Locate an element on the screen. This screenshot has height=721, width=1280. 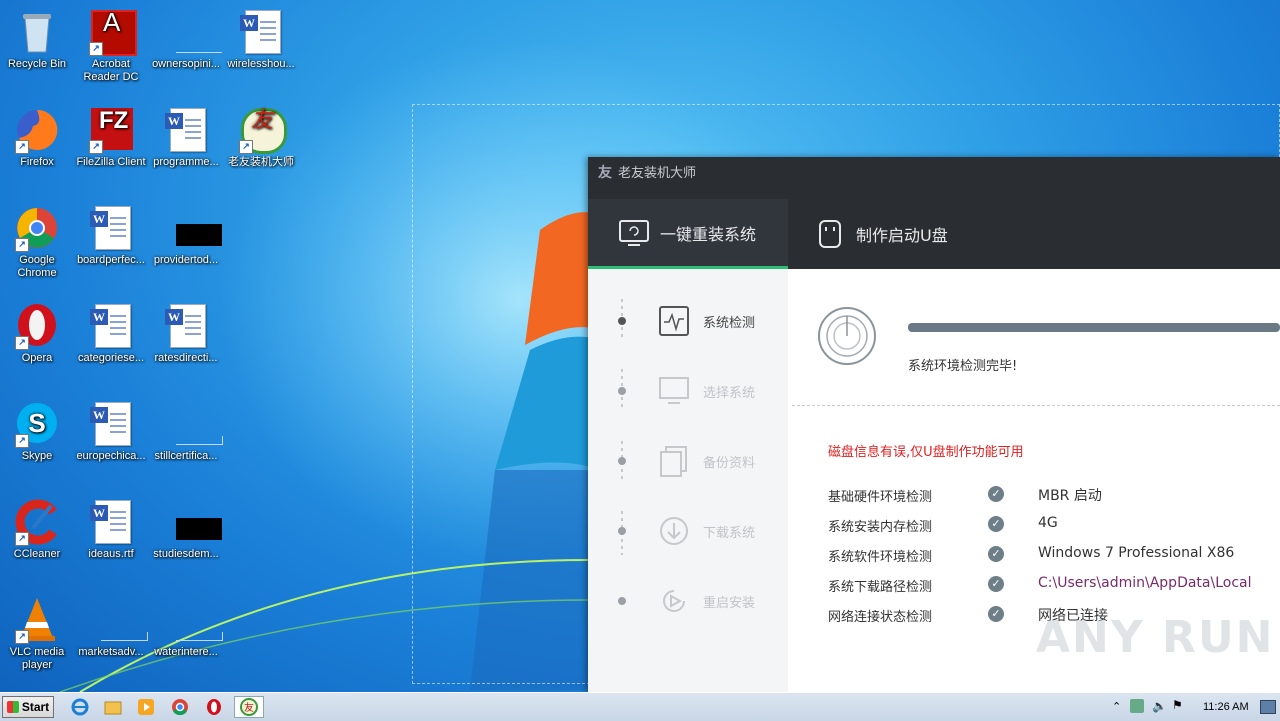
tray-sound-icon: 🔈 is located at coordinates (1159, 706).